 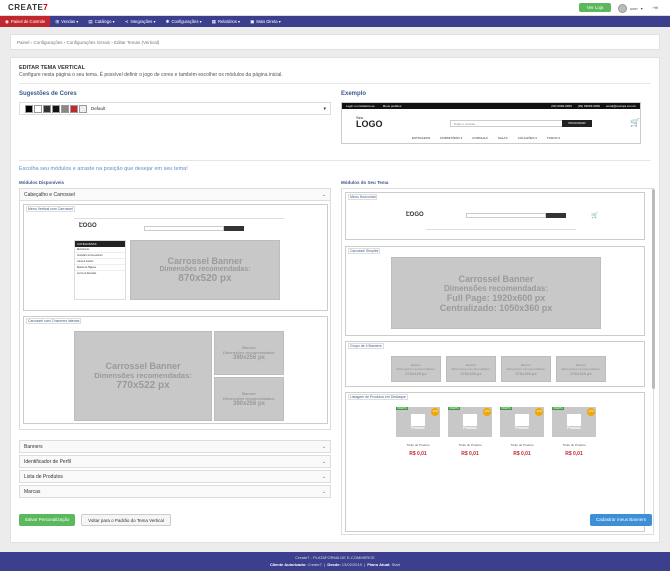 What do you see at coordinates (47, 520) in the screenshot?
I see `save-customization-button: Salvar Personalização` at bounding box center [47, 520].